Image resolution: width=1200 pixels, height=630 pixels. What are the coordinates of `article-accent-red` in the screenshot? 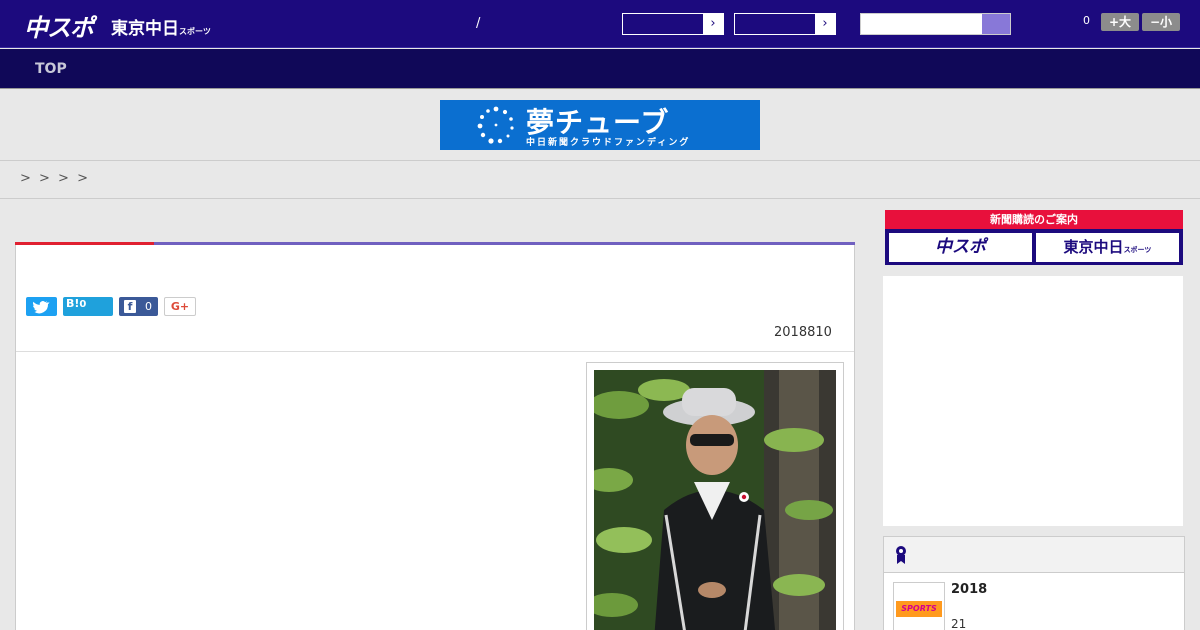 It's located at (84, 243).